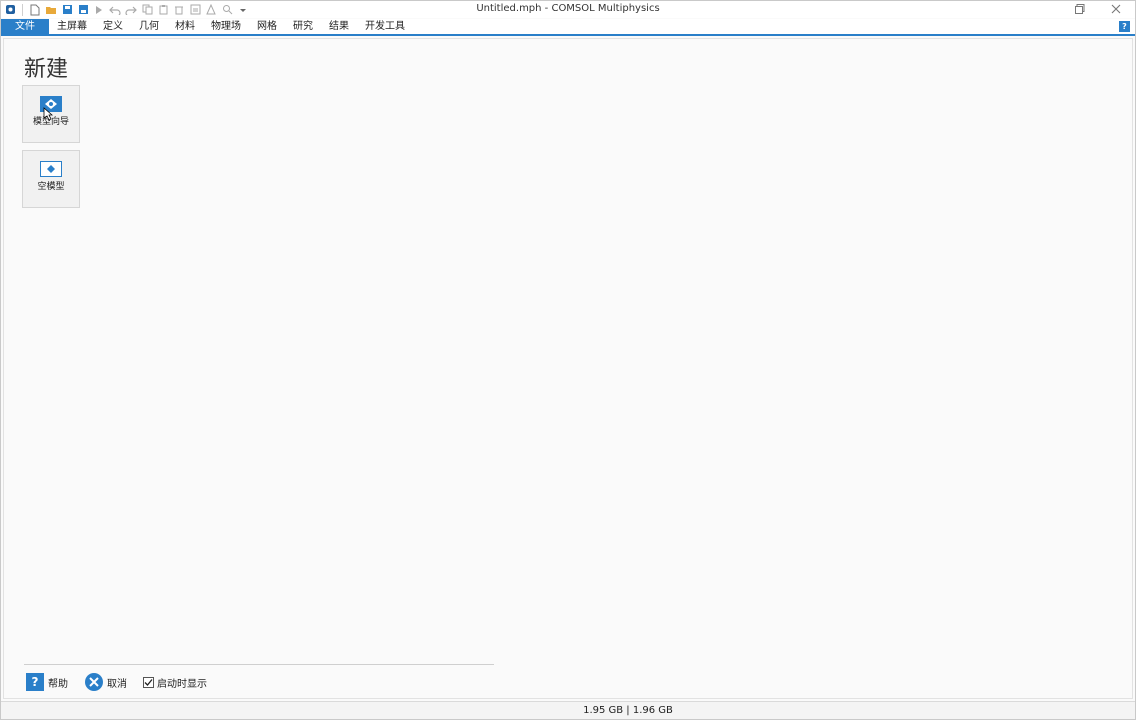 The width and height of the screenshot is (1136, 720). Describe the element at coordinates (25, 26) in the screenshot. I see `tab-file: 文件` at that location.